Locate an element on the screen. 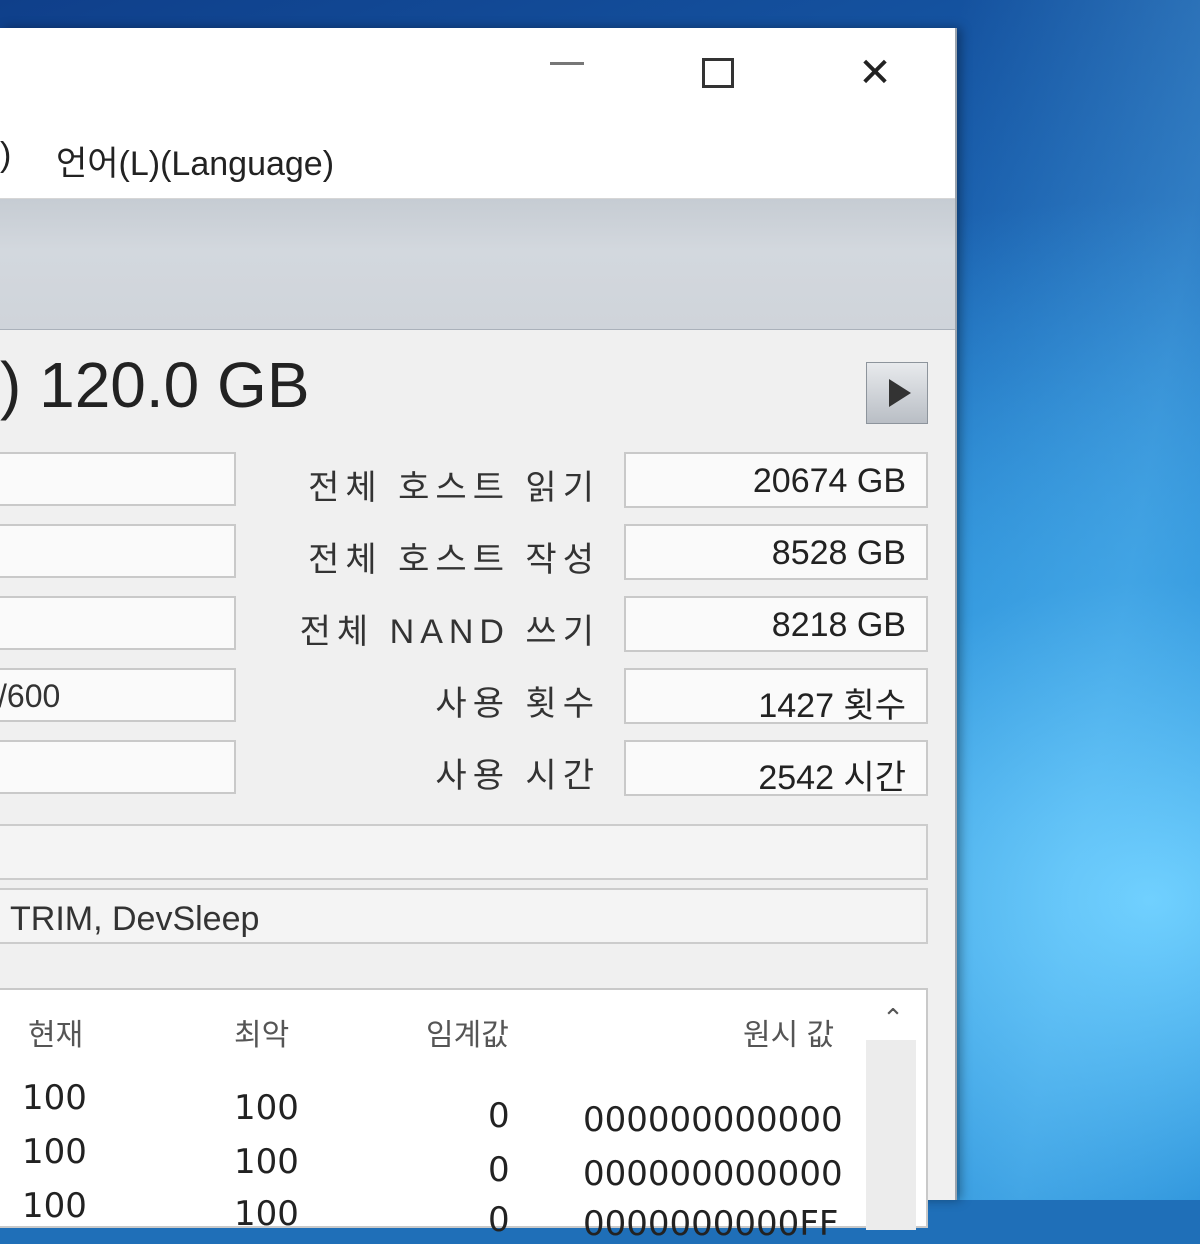  row1-raw: 000000000000 is located at coordinates (713, 1120).